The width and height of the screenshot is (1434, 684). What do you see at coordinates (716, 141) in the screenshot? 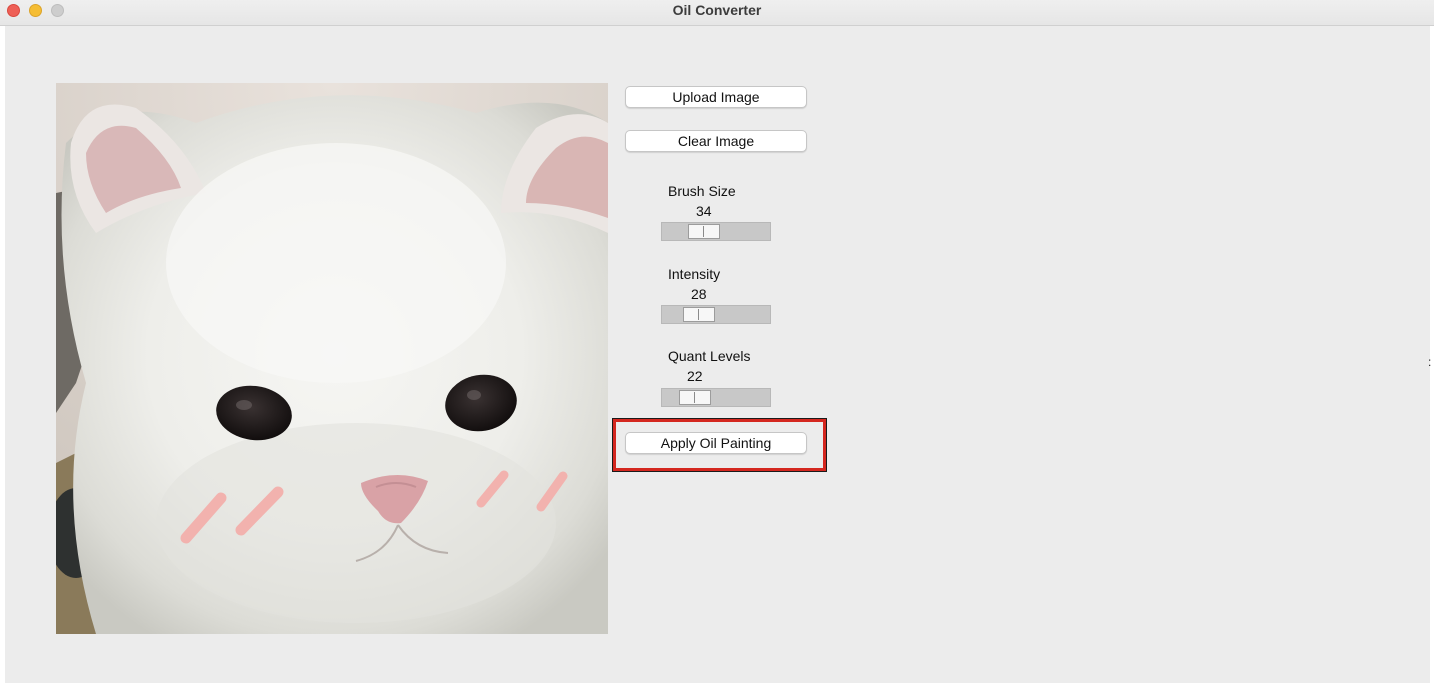
I see `clear-image-button: Clear Image` at bounding box center [716, 141].